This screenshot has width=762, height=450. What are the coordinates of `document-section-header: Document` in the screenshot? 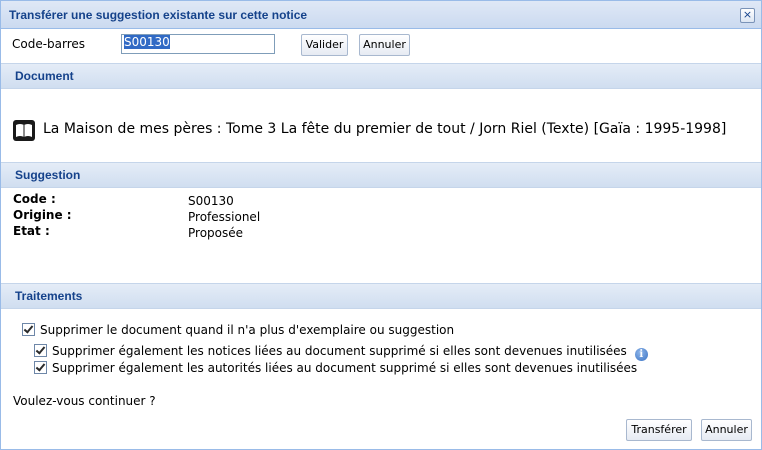 It's located at (381, 76).